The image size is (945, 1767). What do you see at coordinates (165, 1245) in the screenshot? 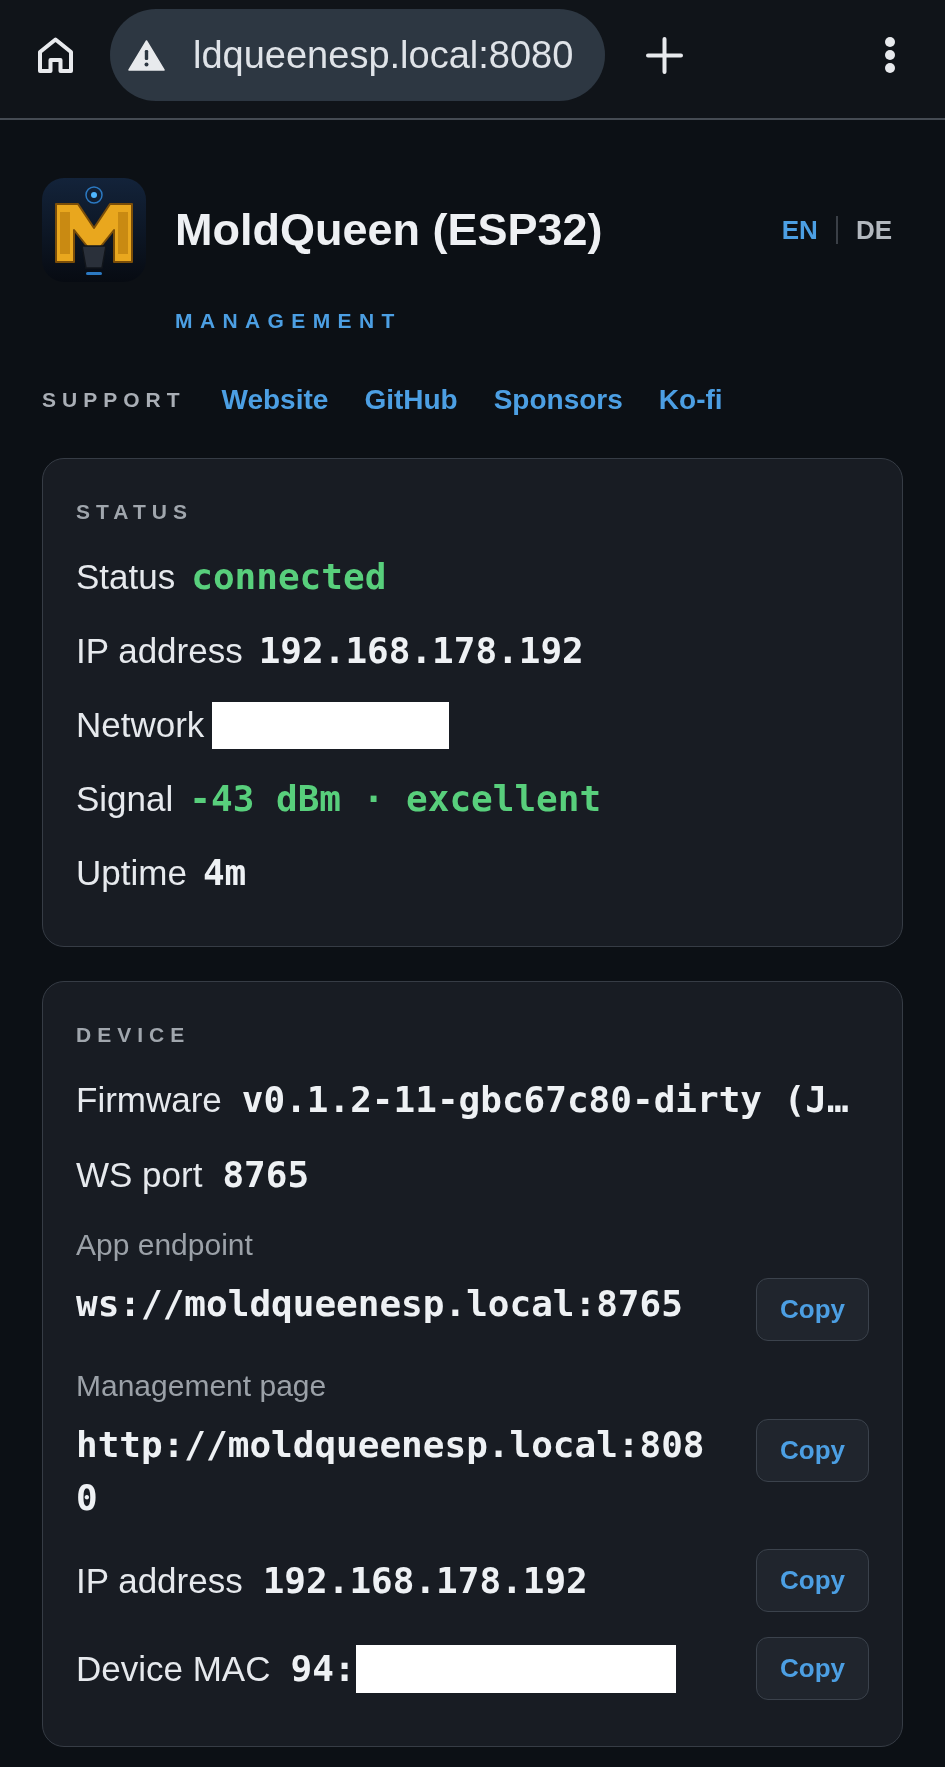
I see `field-caption: App endpoint` at bounding box center [165, 1245].